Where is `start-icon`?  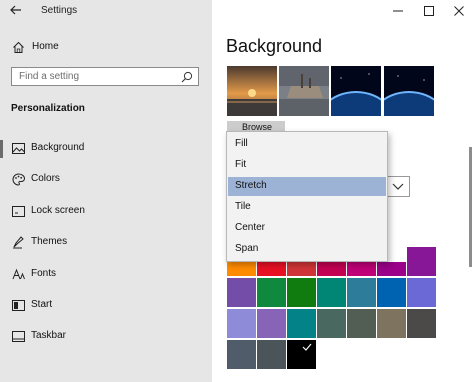 start-icon is located at coordinates (18, 305).